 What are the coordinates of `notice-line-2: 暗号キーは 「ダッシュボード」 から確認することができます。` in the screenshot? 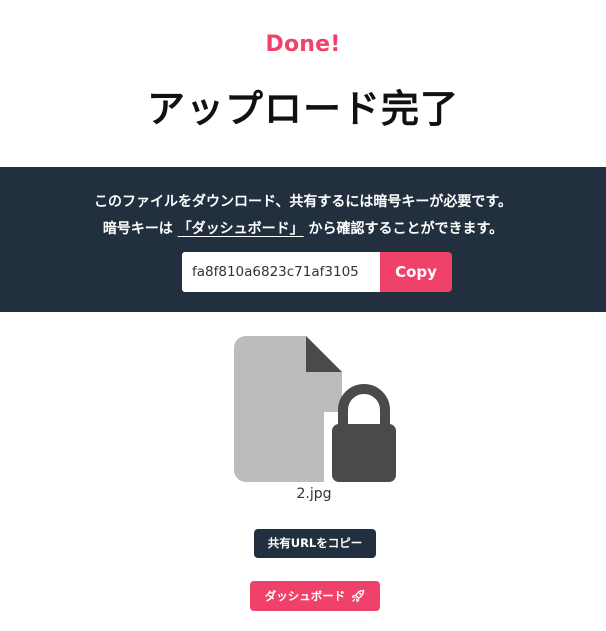 It's located at (303, 228).